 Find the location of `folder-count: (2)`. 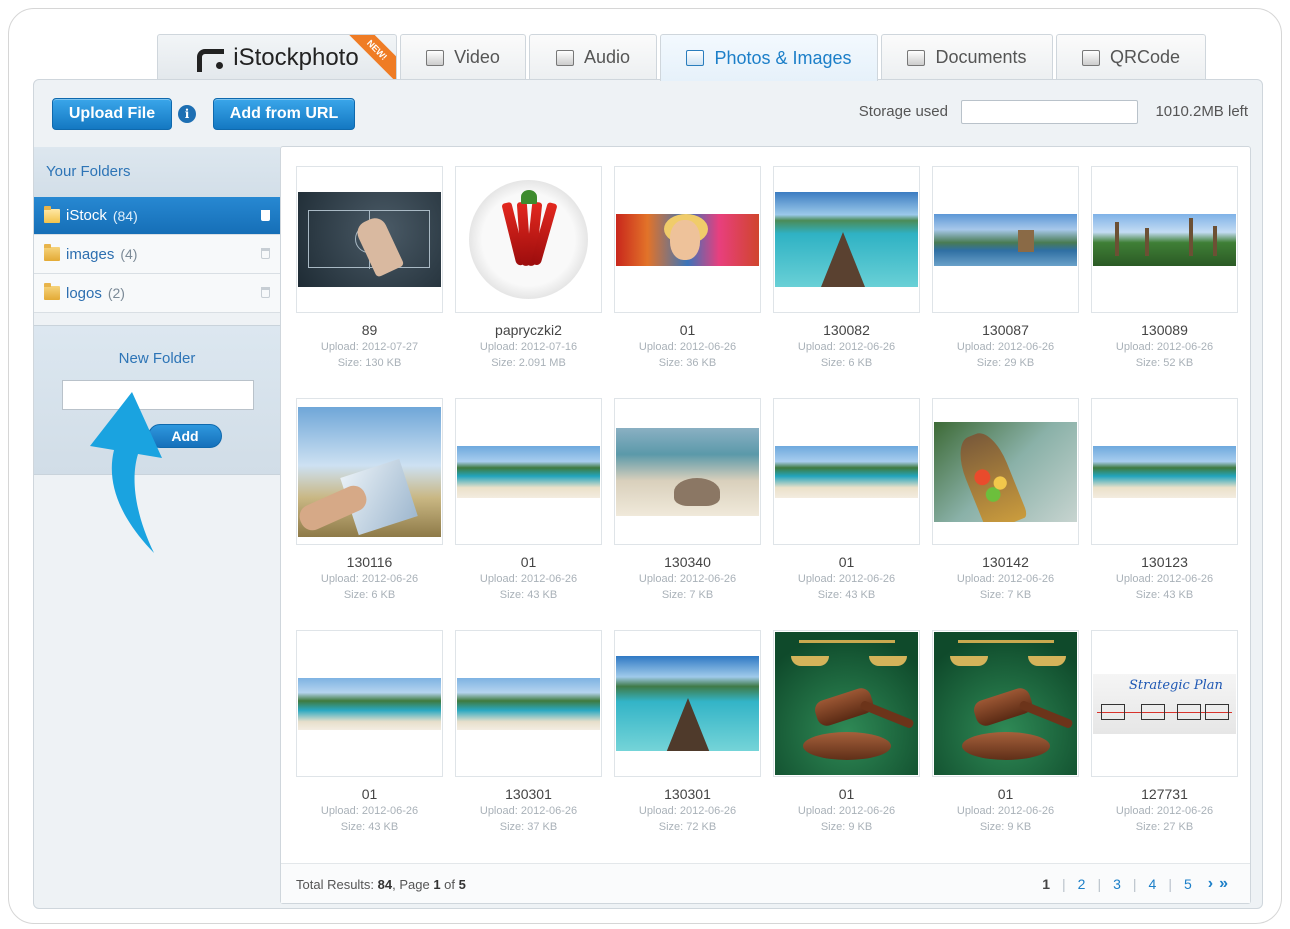

folder-count: (2) is located at coordinates (116, 293).